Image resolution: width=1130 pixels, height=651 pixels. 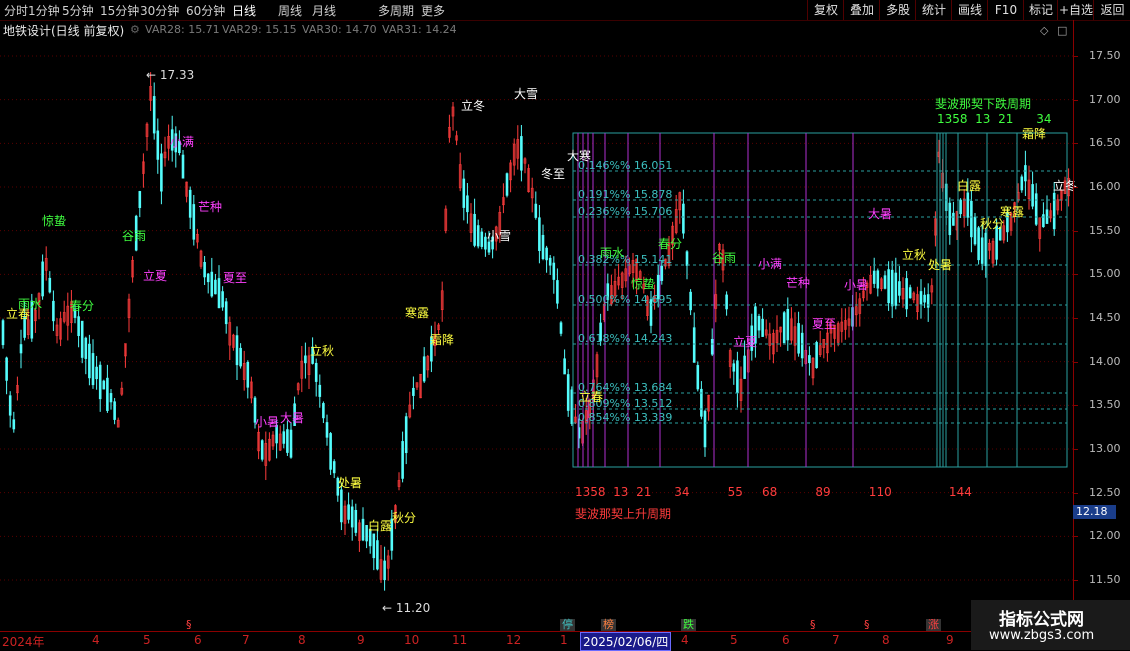 I want to click on square-icon: □, so click(x=1062, y=30).